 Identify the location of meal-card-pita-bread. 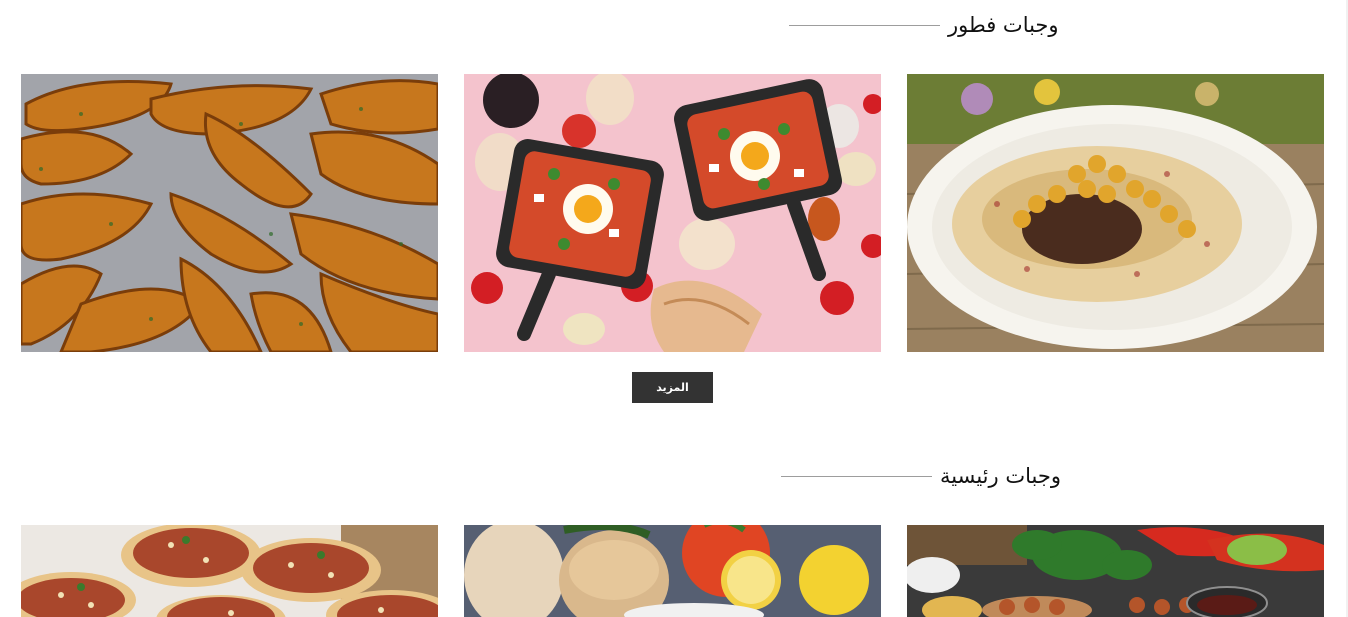
(672, 571).